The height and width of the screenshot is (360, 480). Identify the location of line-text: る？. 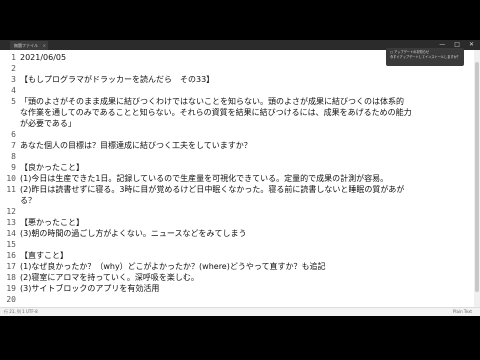
(28, 200).